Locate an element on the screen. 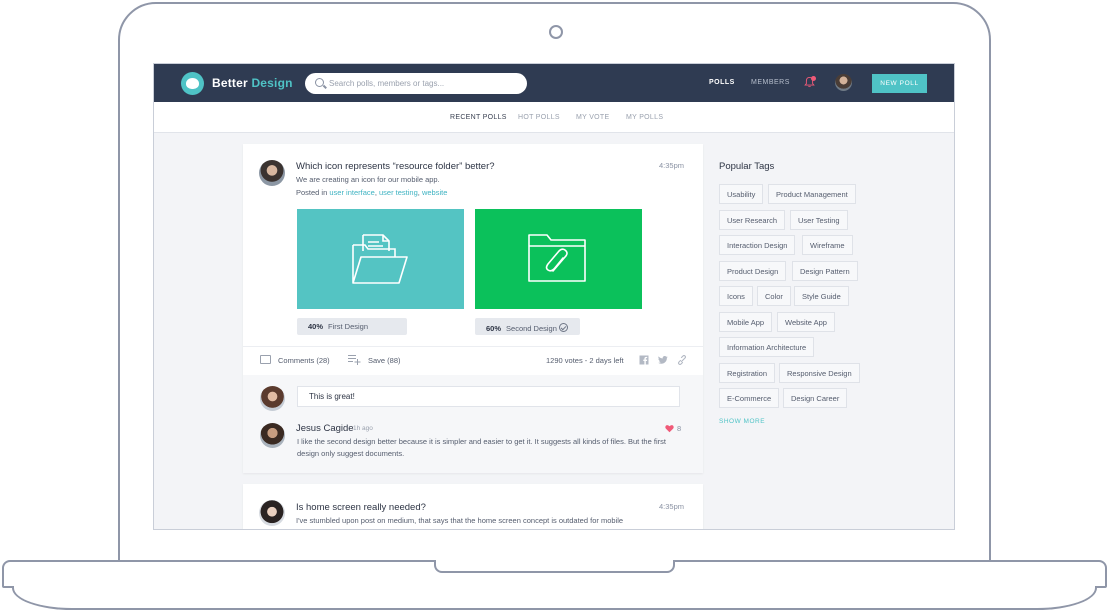 The image size is (1109, 613). comment-time: 1h ago is located at coordinates (363, 428).